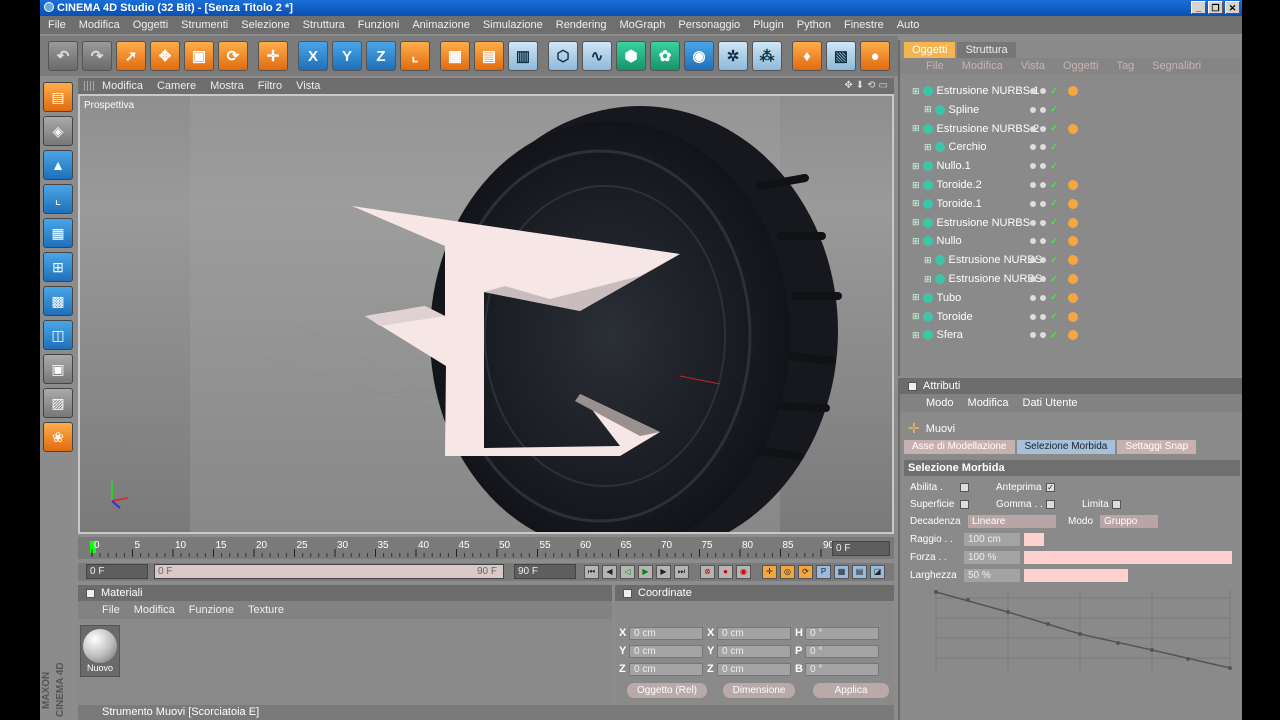 The image size is (1280, 720). What do you see at coordinates (666, 633) in the screenshot?
I see `position-x-field: 0 cm` at bounding box center [666, 633].